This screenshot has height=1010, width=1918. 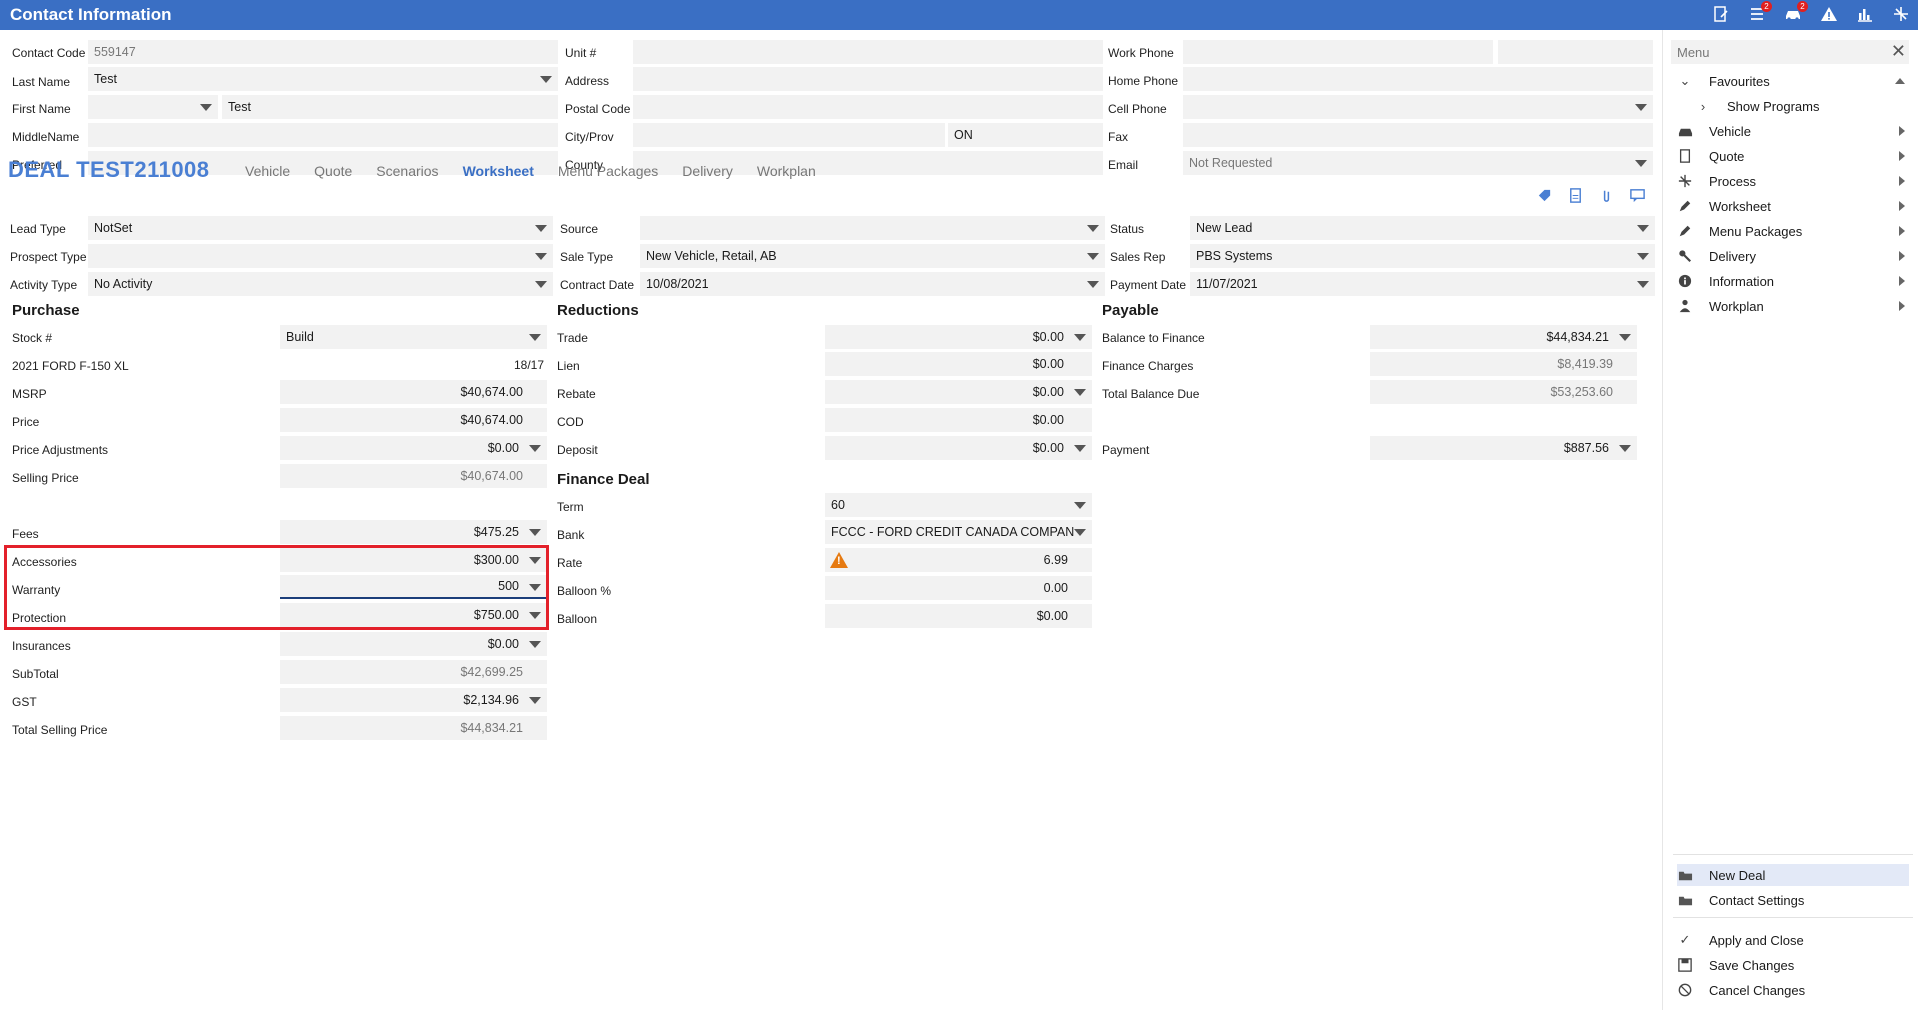 I want to click on lead-type-select: NotSet, so click(x=320, y=228).